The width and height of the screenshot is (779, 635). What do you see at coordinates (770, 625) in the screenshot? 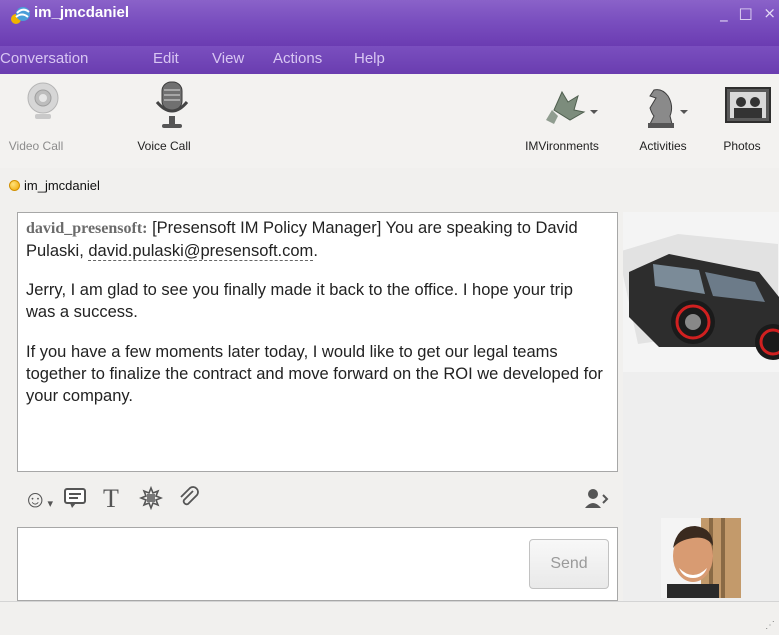
I see `resize-grip-icon: ⋰` at bounding box center [770, 625].